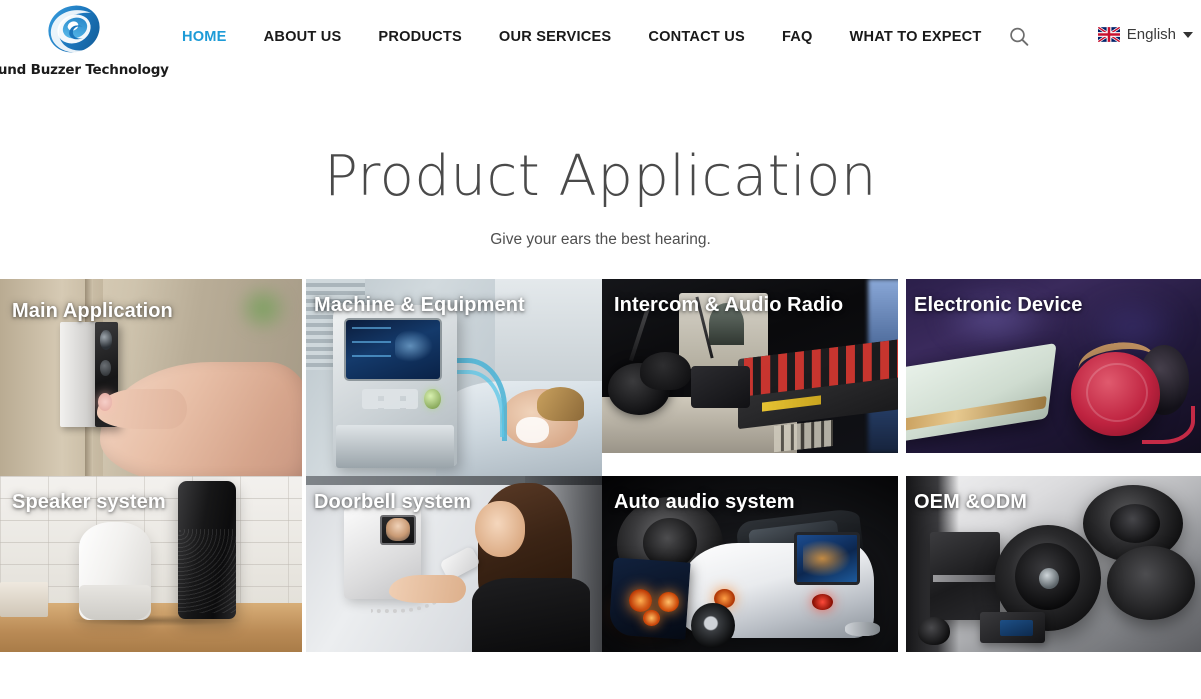  What do you see at coordinates (704, 502) in the screenshot?
I see `gallery-tile-label: Auto audio system` at bounding box center [704, 502].